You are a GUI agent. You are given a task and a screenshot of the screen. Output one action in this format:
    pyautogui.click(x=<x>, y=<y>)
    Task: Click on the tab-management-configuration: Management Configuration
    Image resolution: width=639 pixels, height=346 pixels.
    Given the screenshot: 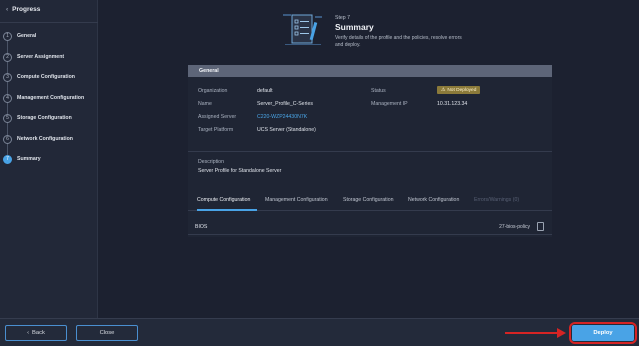 What is the action you would take?
    pyautogui.click(x=296, y=200)
    